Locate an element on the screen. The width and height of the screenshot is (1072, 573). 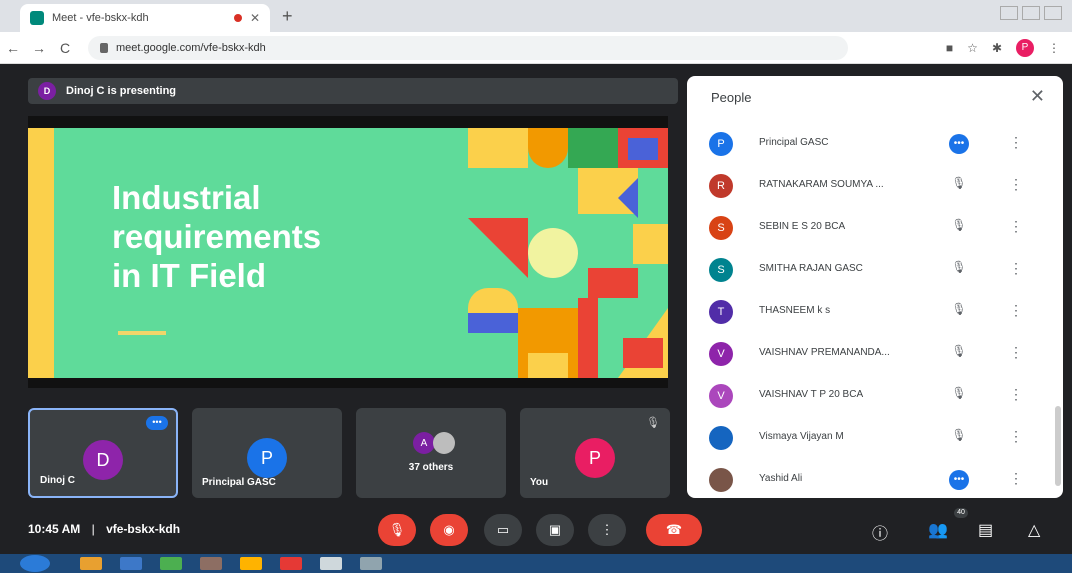
captions-button: ▭ is located at coordinates (503, 530).